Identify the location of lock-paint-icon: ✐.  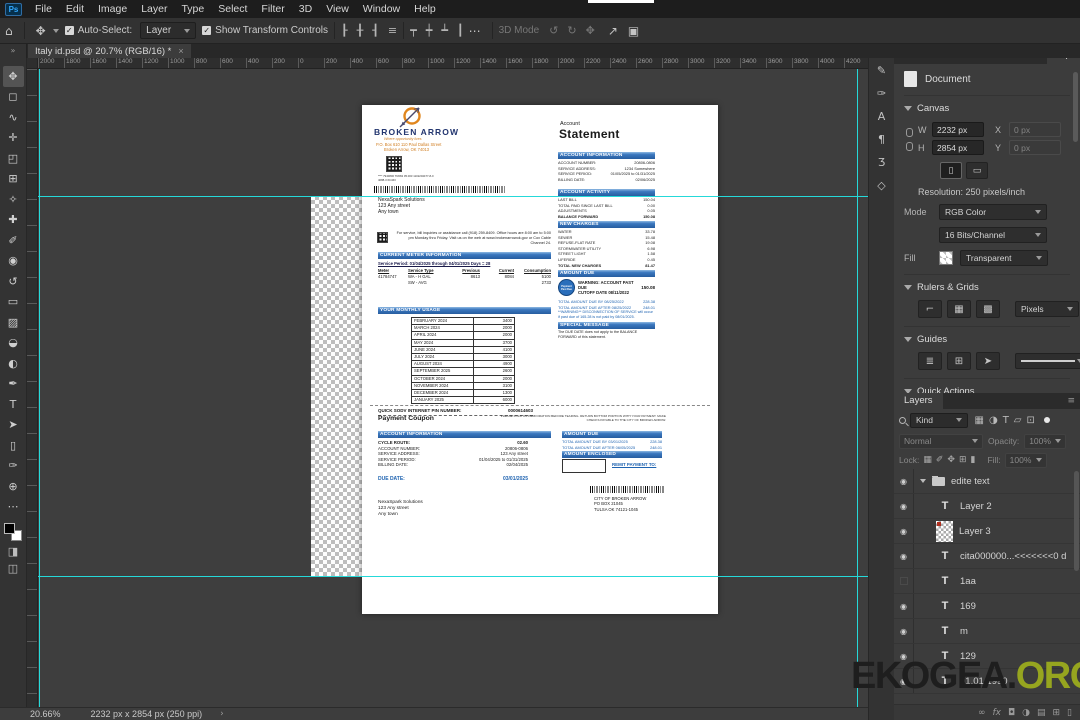
(940, 460).